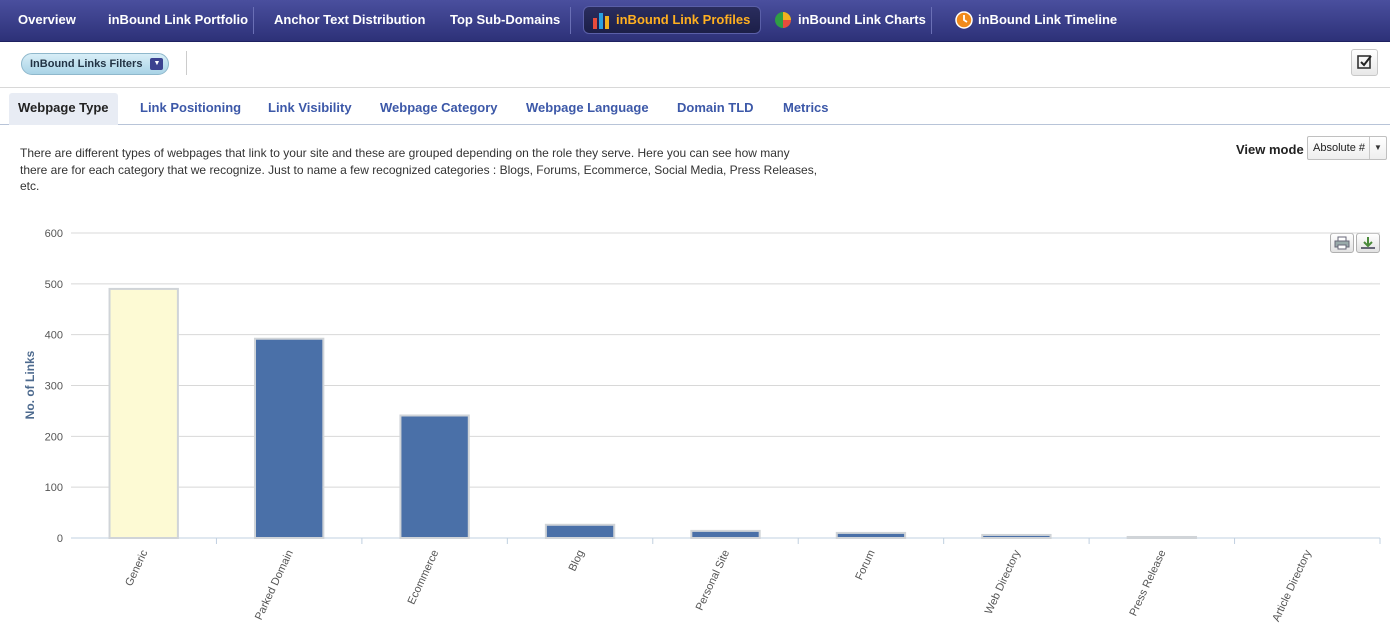  What do you see at coordinates (1048, 19) in the screenshot?
I see `nav-inbound-link-timeline-label: inBound Link Timeline` at bounding box center [1048, 19].